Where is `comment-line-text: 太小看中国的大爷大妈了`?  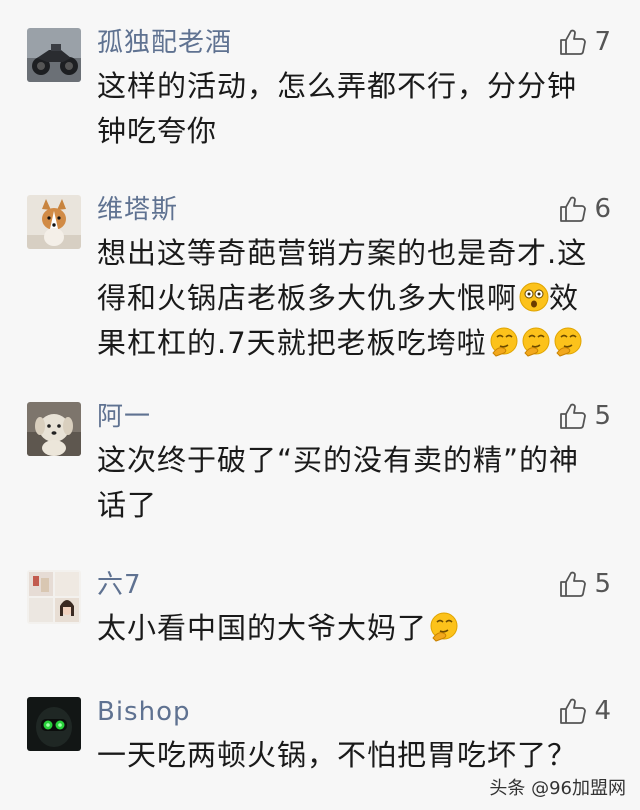 comment-line-text: 太小看中国的大爷大妈了 is located at coordinates (262, 628).